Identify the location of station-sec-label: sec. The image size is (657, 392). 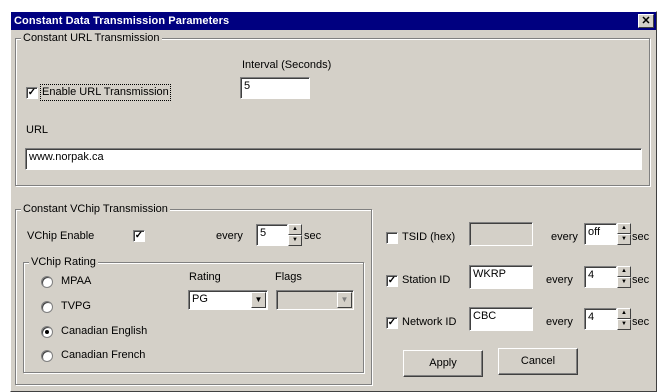
(641, 280).